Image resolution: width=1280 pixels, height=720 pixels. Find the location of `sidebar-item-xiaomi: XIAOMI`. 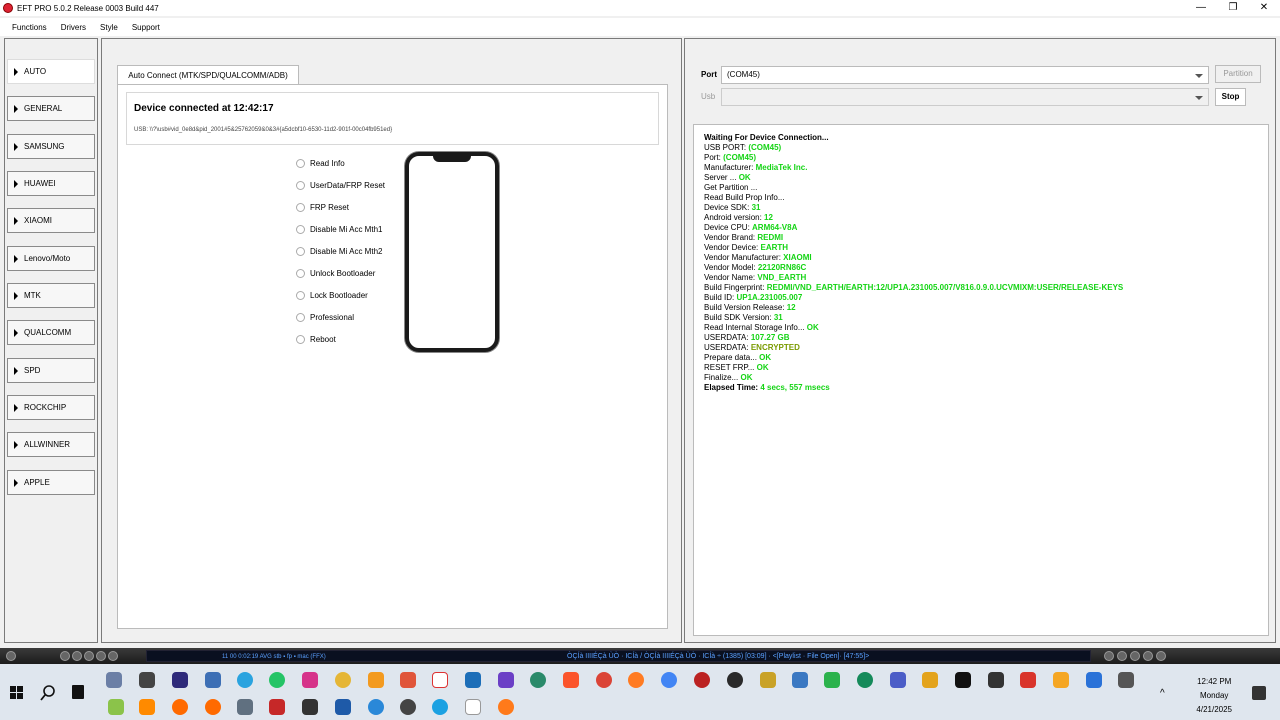

sidebar-item-xiaomi: XIAOMI is located at coordinates (51, 220).